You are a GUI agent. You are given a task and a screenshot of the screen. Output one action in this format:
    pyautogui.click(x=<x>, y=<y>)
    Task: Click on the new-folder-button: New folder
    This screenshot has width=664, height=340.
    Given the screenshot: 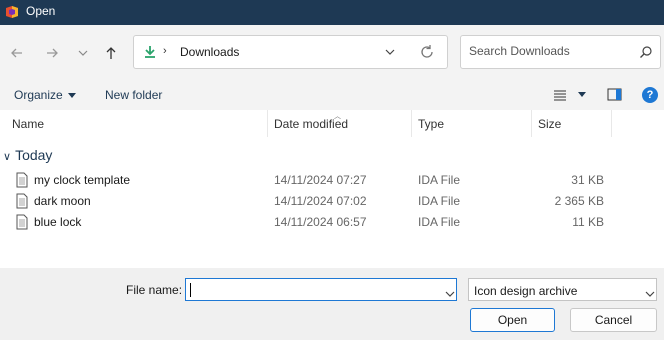 What is the action you would take?
    pyautogui.click(x=133, y=95)
    